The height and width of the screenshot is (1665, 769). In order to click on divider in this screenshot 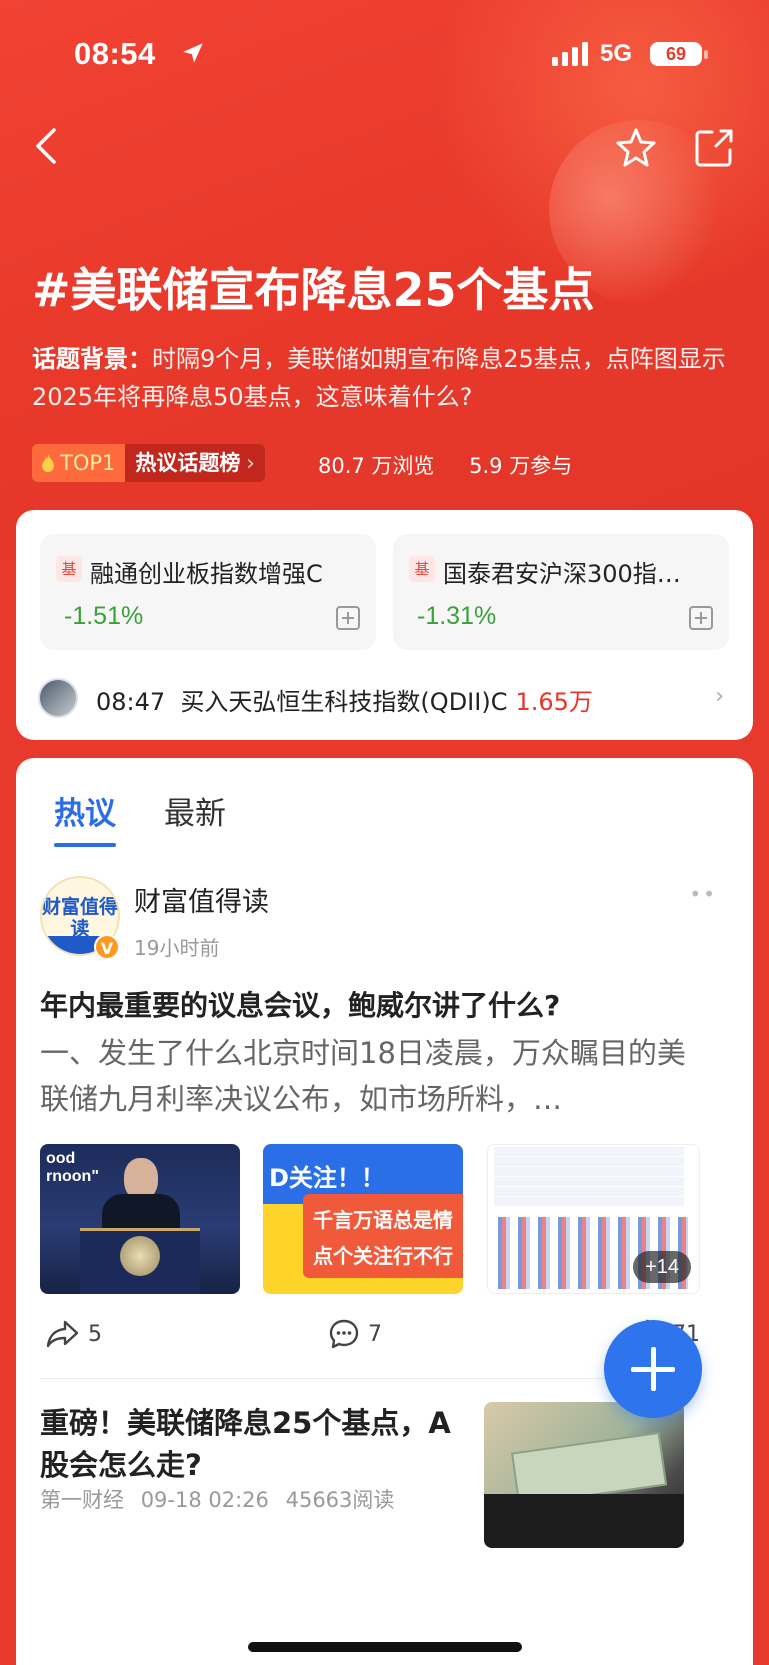, I will do `click(370, 1378)`.